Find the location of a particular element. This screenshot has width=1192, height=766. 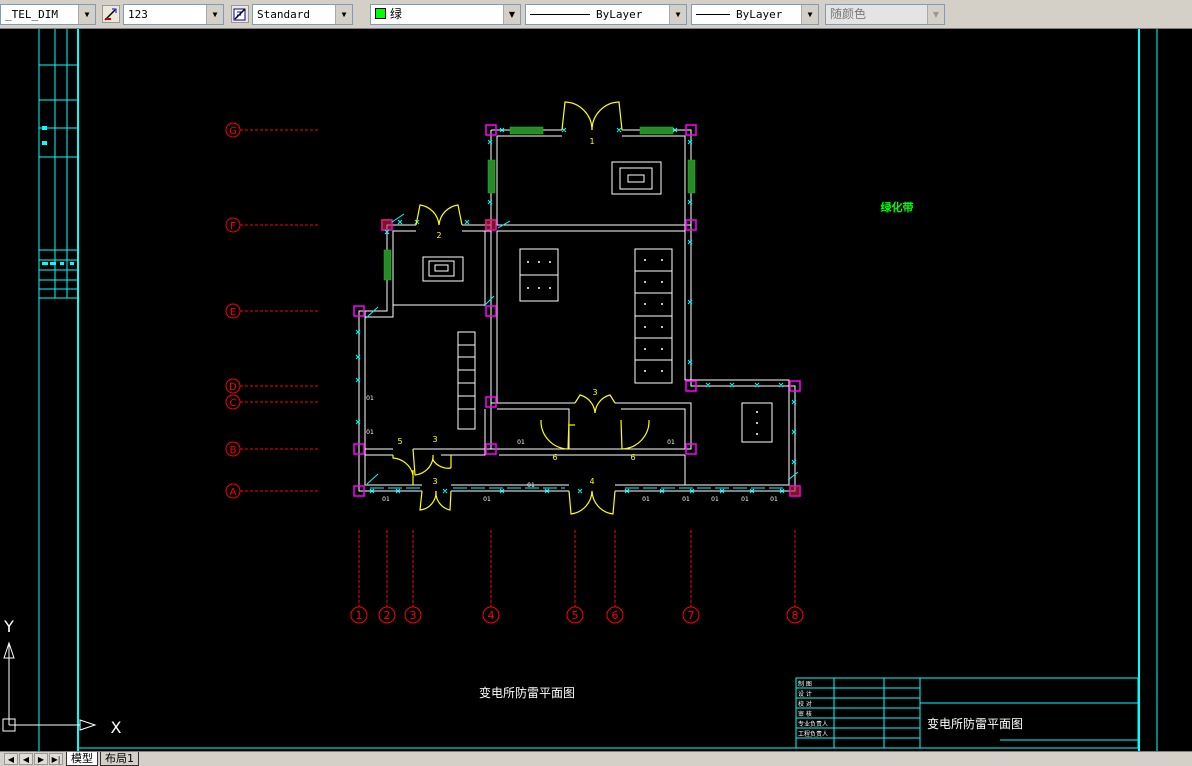

room-number: 2 is located at coordinates (438, 235).